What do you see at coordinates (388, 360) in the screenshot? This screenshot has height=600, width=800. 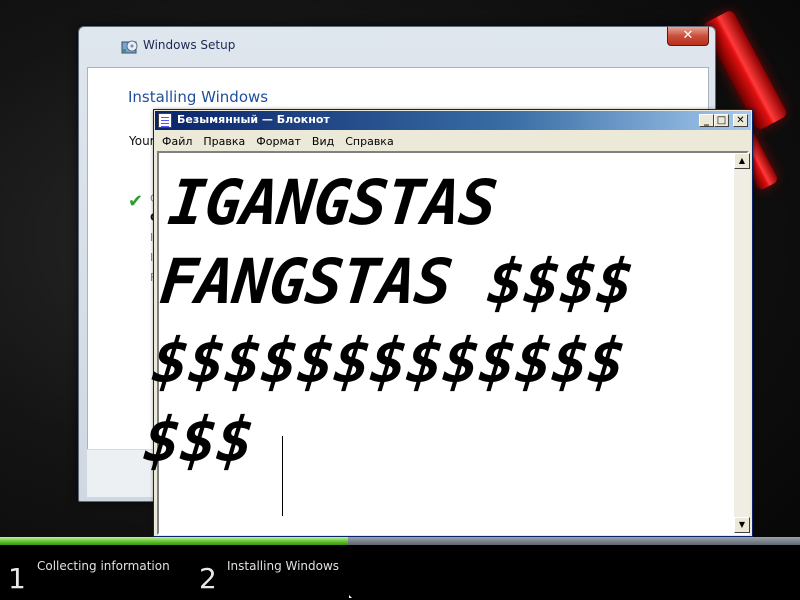 I see `text-line-3: $$$$$$$$$$$$$` at bounding box center [388, 360].